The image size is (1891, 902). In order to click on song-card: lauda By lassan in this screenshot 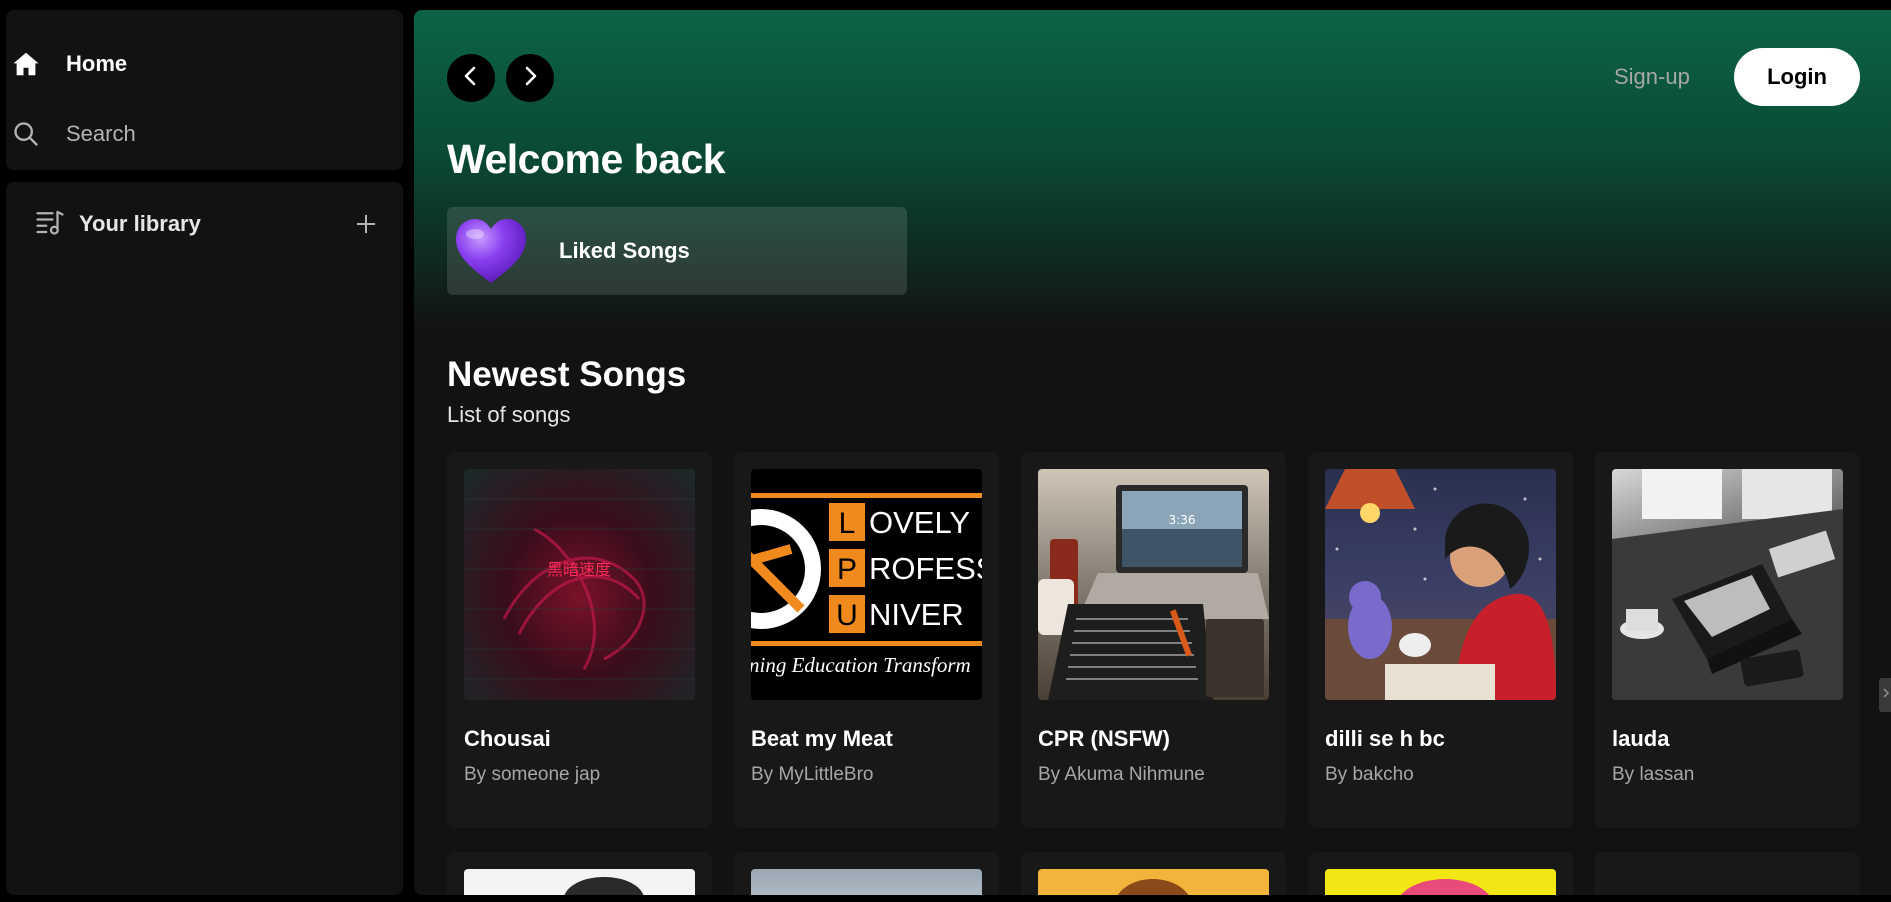, I will do `click(1727, 640)`.